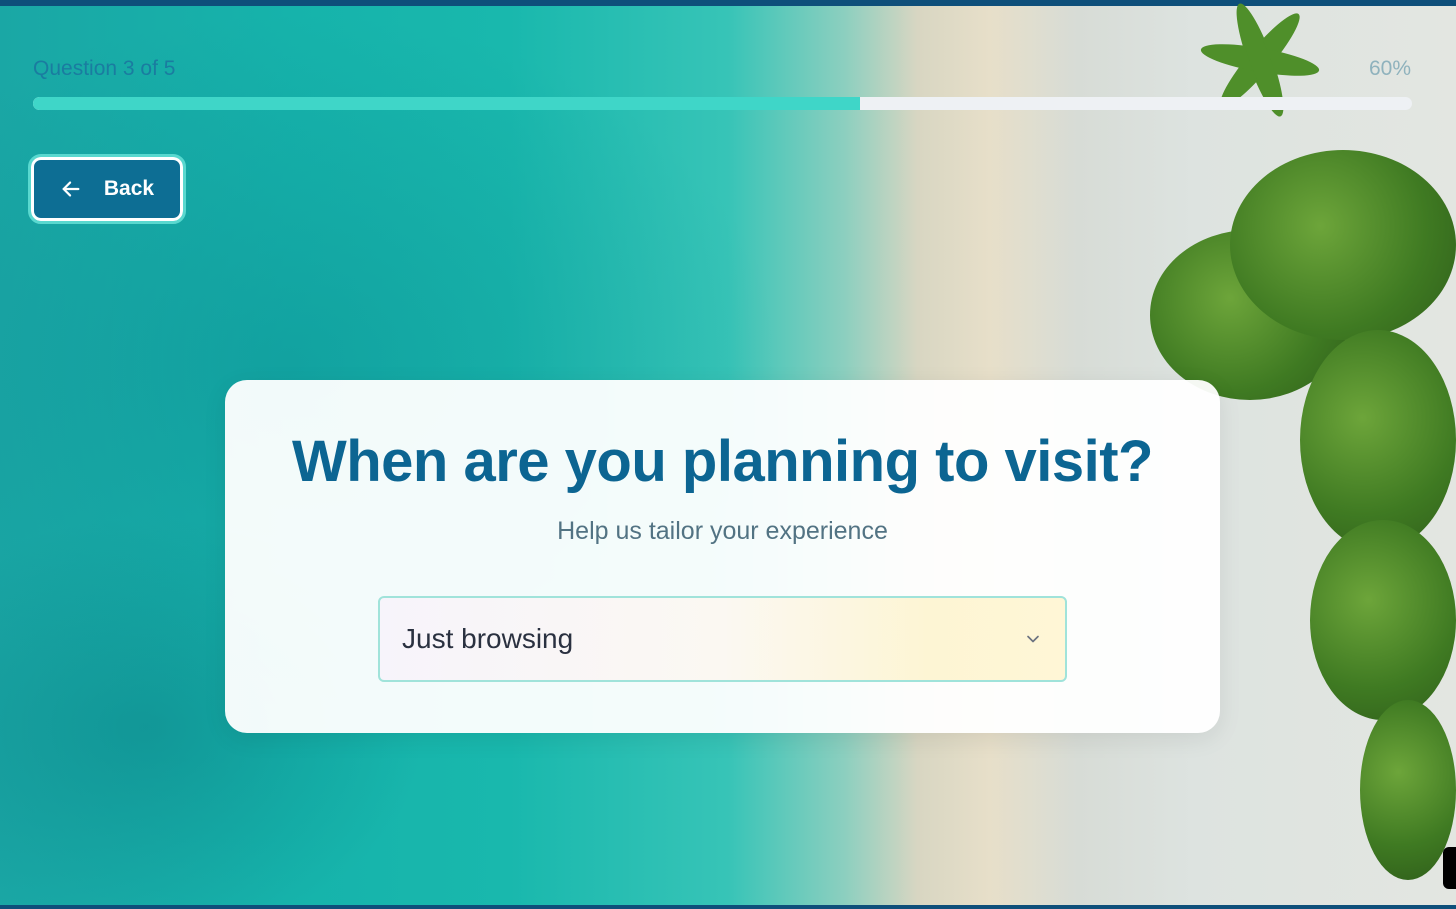 Image resolution: width=1456 pixels, height=909 pixels. What do you see at coordinates (1260, 60) in the screenshot?
I see `palm-tree-icon` at bounding box center [1260, 60].